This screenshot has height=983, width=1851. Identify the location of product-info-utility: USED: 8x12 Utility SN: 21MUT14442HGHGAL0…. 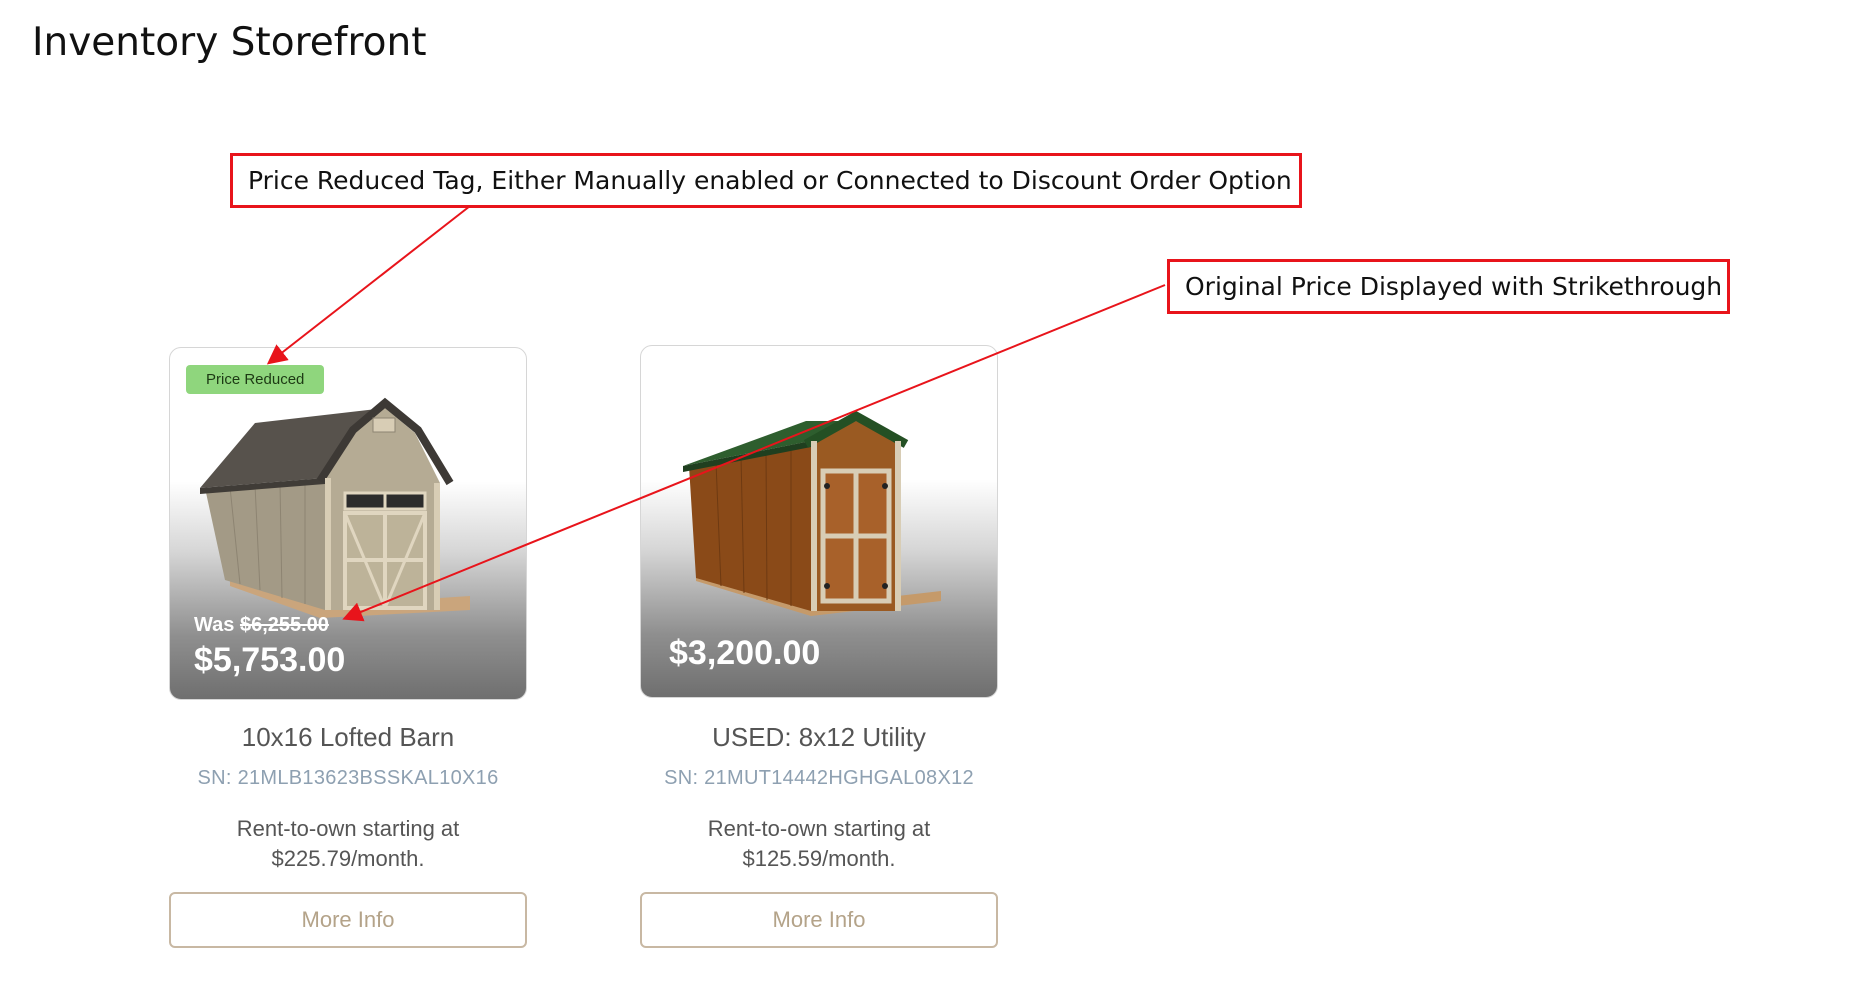
(819, 798).